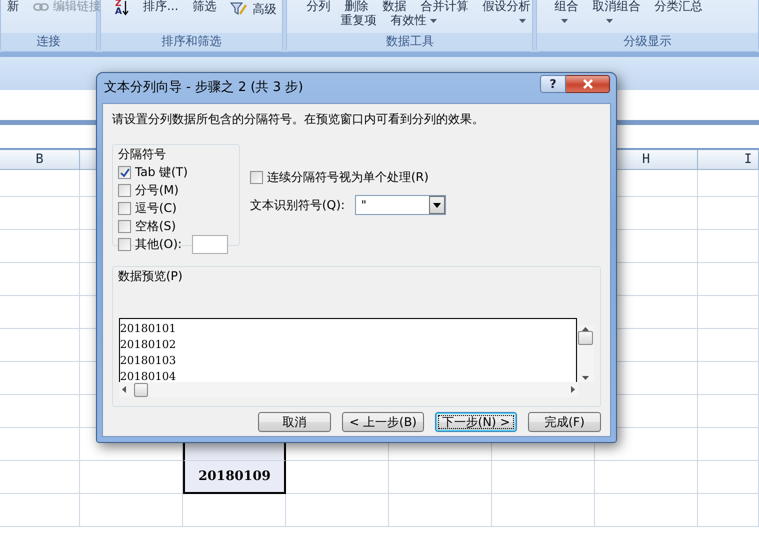 The height and width of the screenshot is (542, 759). I want to click on preview-line: 20180104, so click(148, 375).